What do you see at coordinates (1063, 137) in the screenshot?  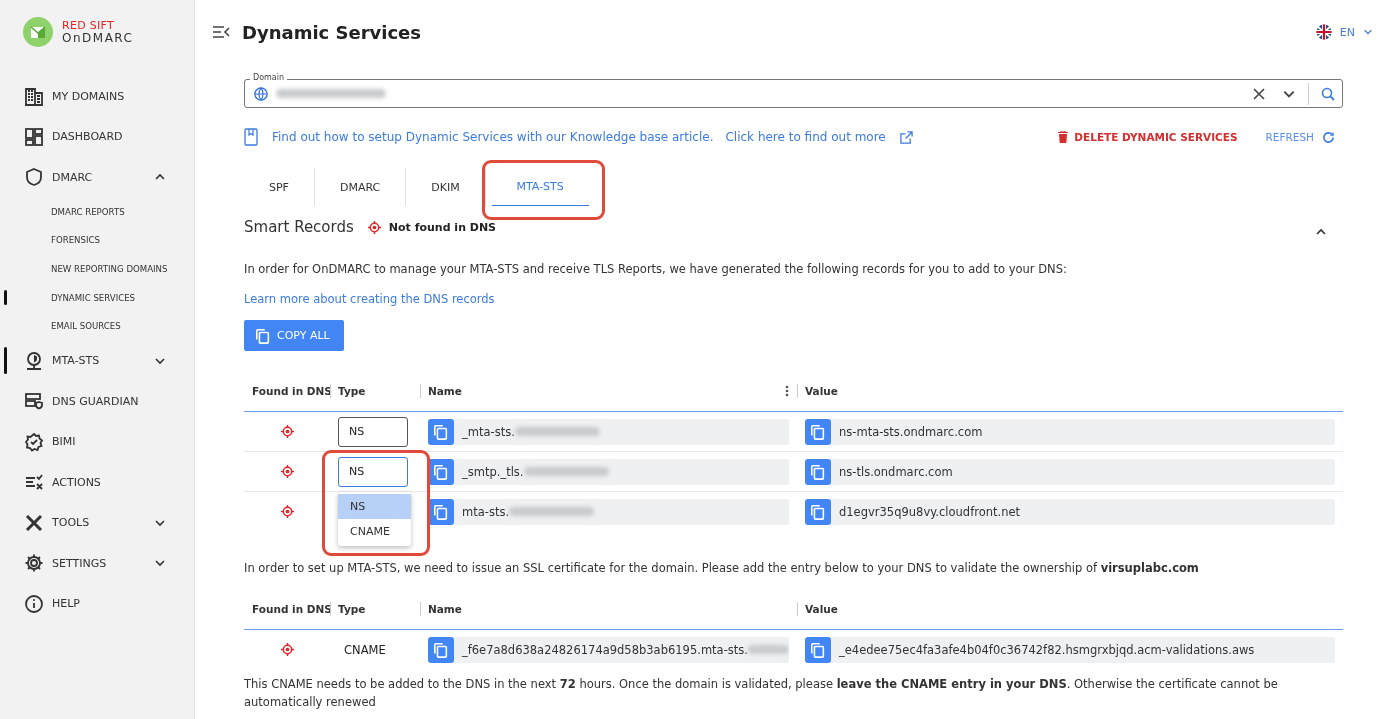 I see `trash-icon` at bounding box center [1063, 137].